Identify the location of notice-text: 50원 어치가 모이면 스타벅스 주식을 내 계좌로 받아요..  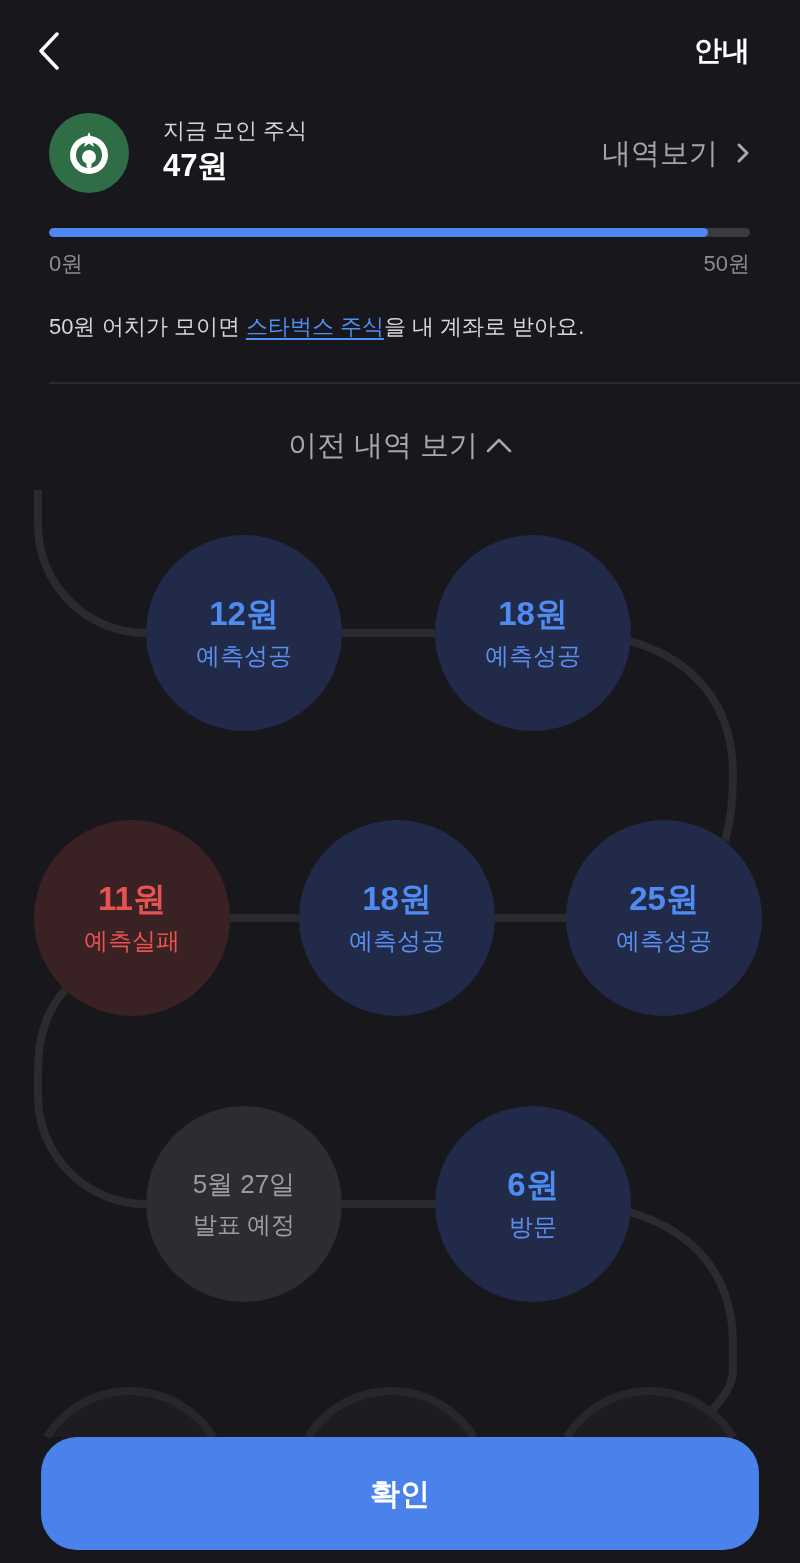
(317, 327).